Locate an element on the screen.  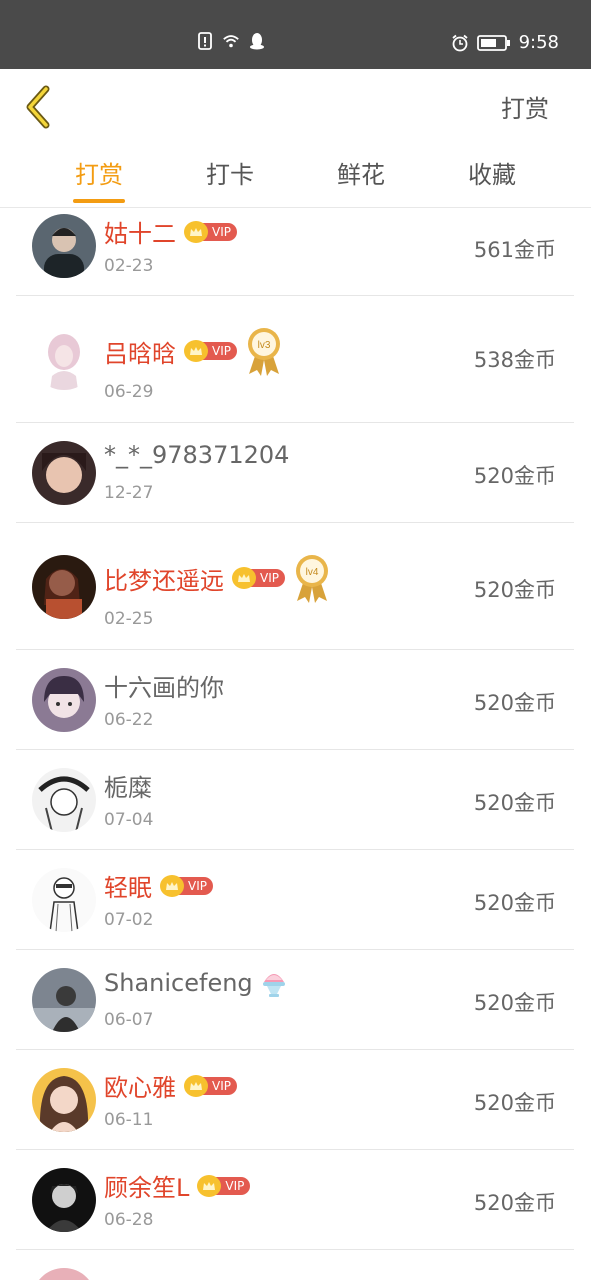
reward-date: 02-25 is located at coordinates (129, 619).